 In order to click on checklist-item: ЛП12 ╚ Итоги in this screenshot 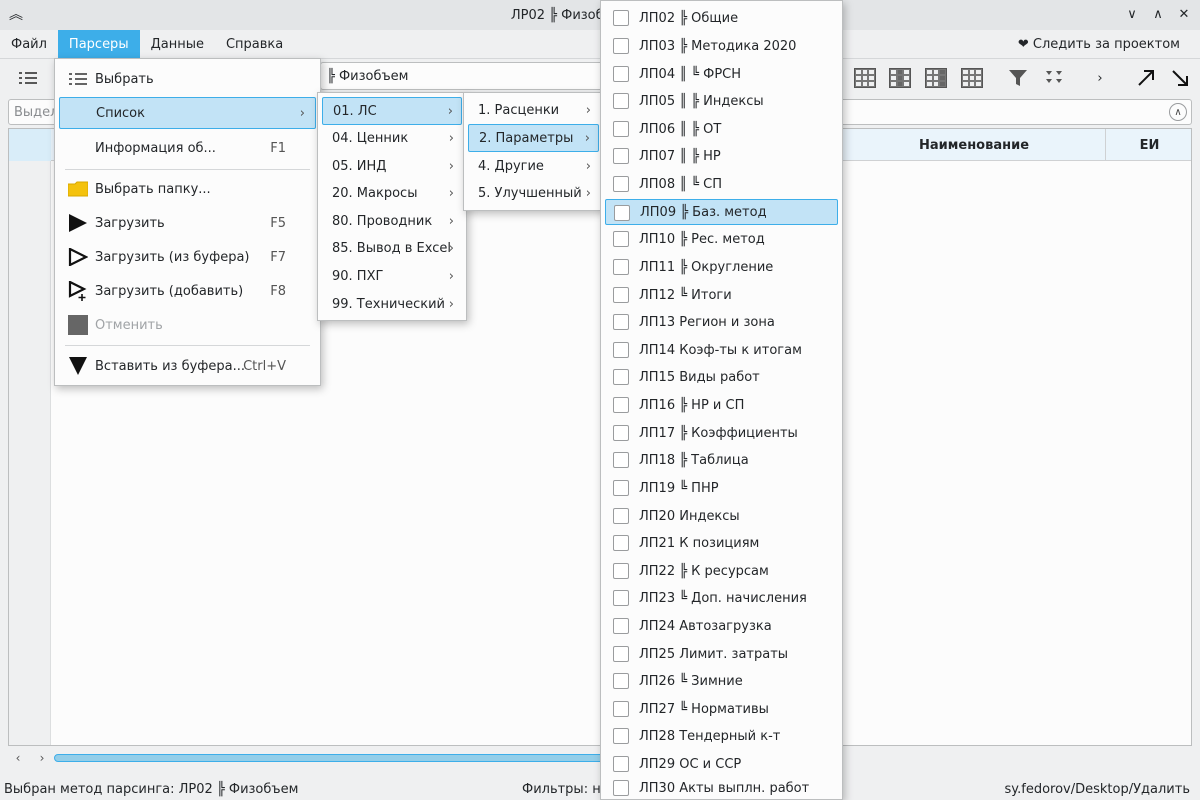, I will do `click(721, 295)`.